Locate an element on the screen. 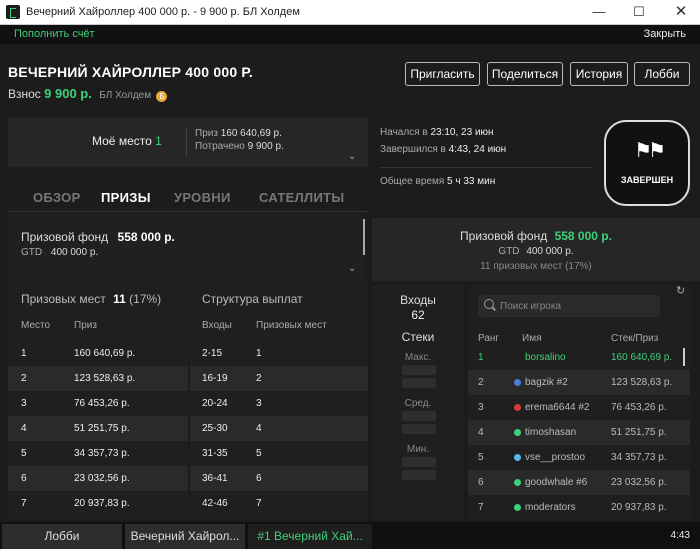 The height and width of the screenshot is (549, 700). place-cell: 6 is located at coordinates (24, 478).